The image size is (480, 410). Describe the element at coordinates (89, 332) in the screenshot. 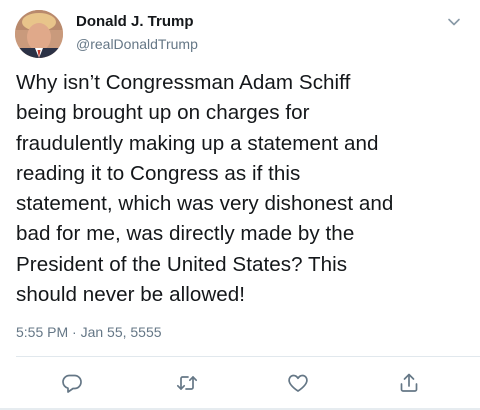

I see `tweet-timestamp: 5:55 PM · Jan 55, 5555` at that location.